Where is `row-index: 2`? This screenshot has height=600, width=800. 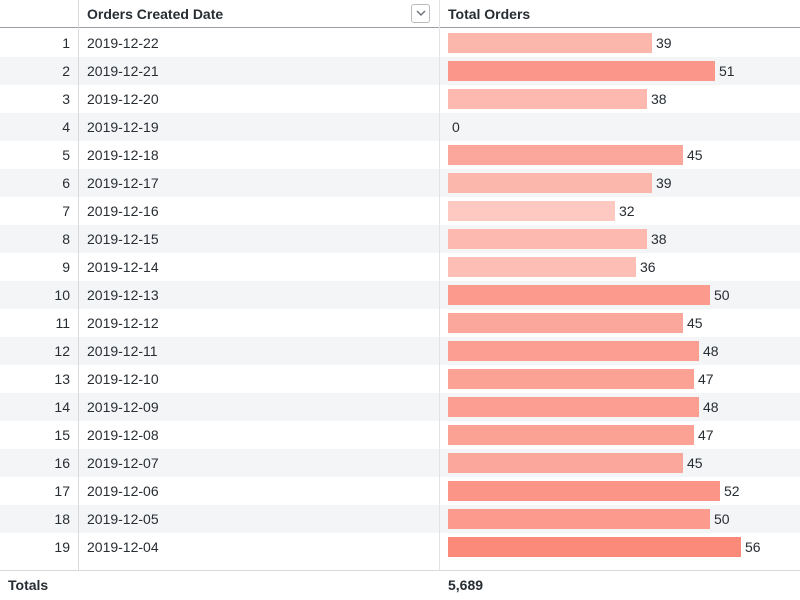
row-index: 2 is located at coordinates (66, 71).